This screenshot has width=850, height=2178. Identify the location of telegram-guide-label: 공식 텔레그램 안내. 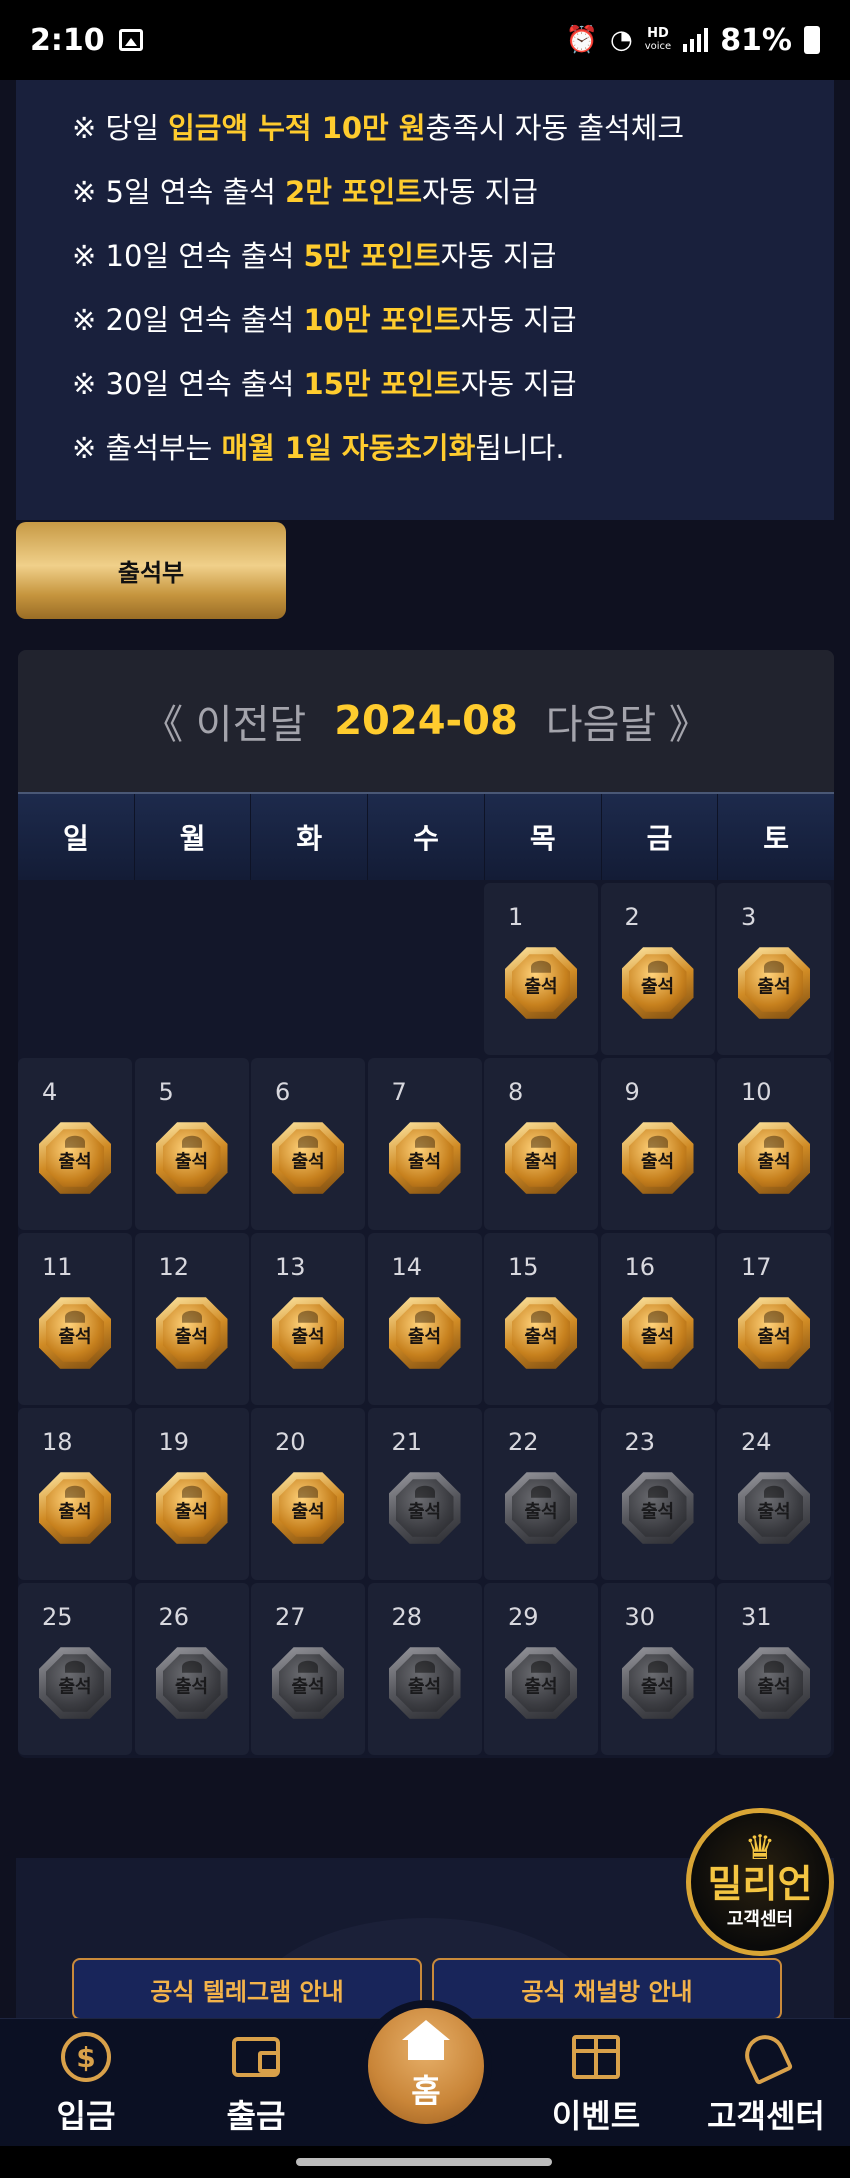
(247, 1991).